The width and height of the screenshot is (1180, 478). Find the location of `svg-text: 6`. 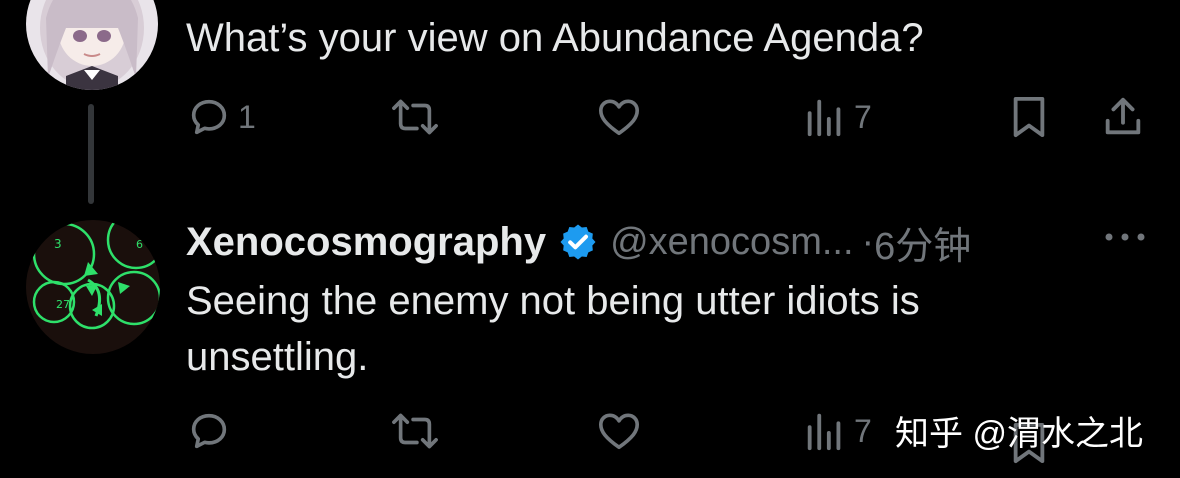

svg-text: 6 is located at coordinates (139, 244).